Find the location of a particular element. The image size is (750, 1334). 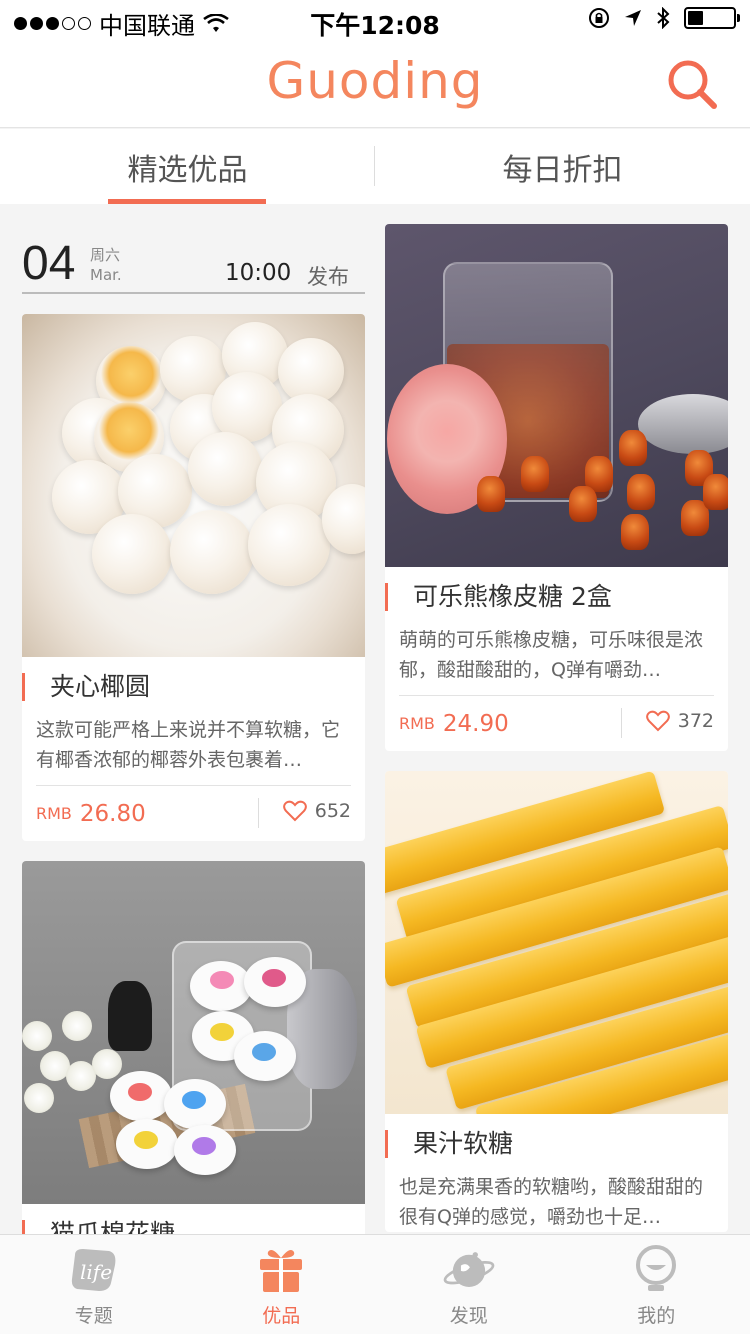

product-card-cat-marshmallow: 猫爪棉花糖 is located at coordinates (193, 1047).